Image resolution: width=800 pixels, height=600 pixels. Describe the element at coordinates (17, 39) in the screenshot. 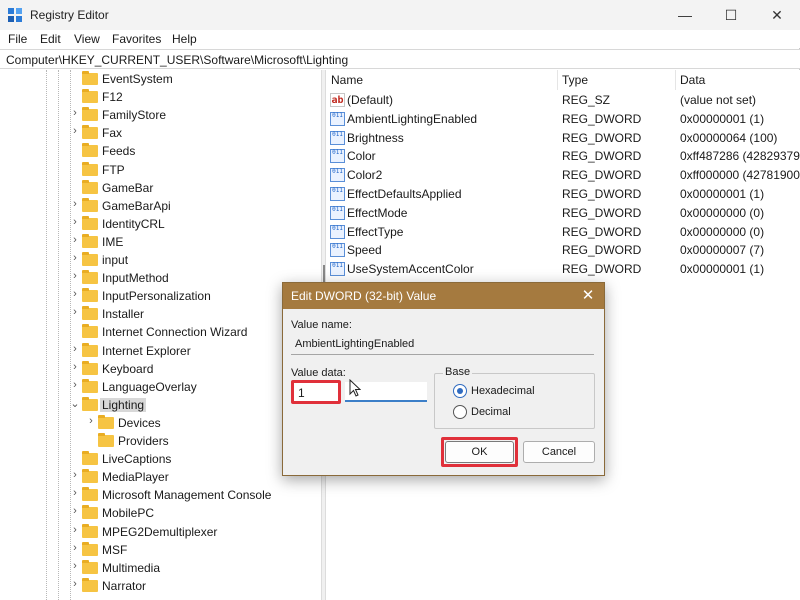

I see `menu-file: File` at that location.